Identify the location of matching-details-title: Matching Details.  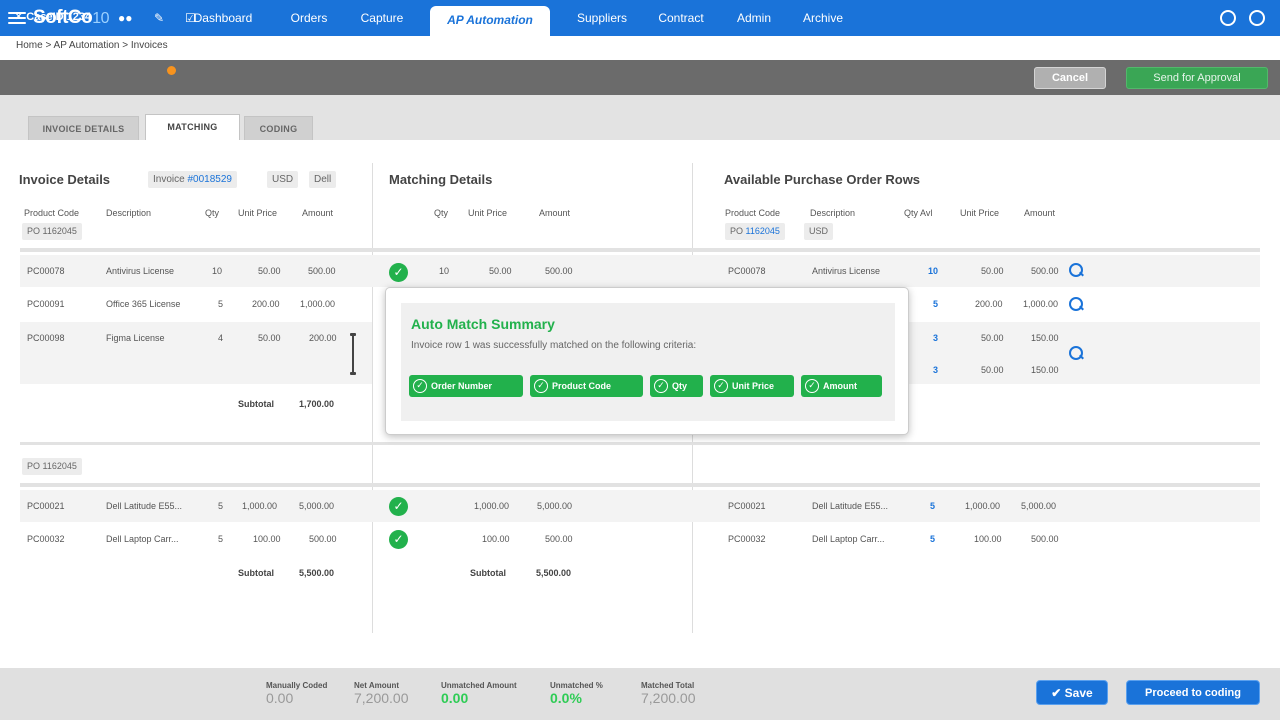
(441, 179).